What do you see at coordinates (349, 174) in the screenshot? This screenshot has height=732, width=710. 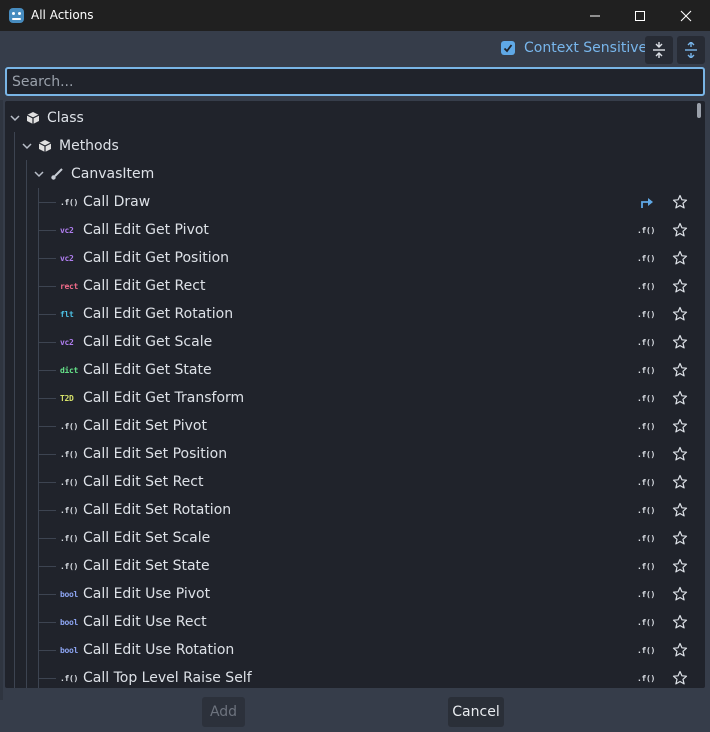 I see `tree-row-canvasitem: CanvasItem` at bounding box center [349, 174].